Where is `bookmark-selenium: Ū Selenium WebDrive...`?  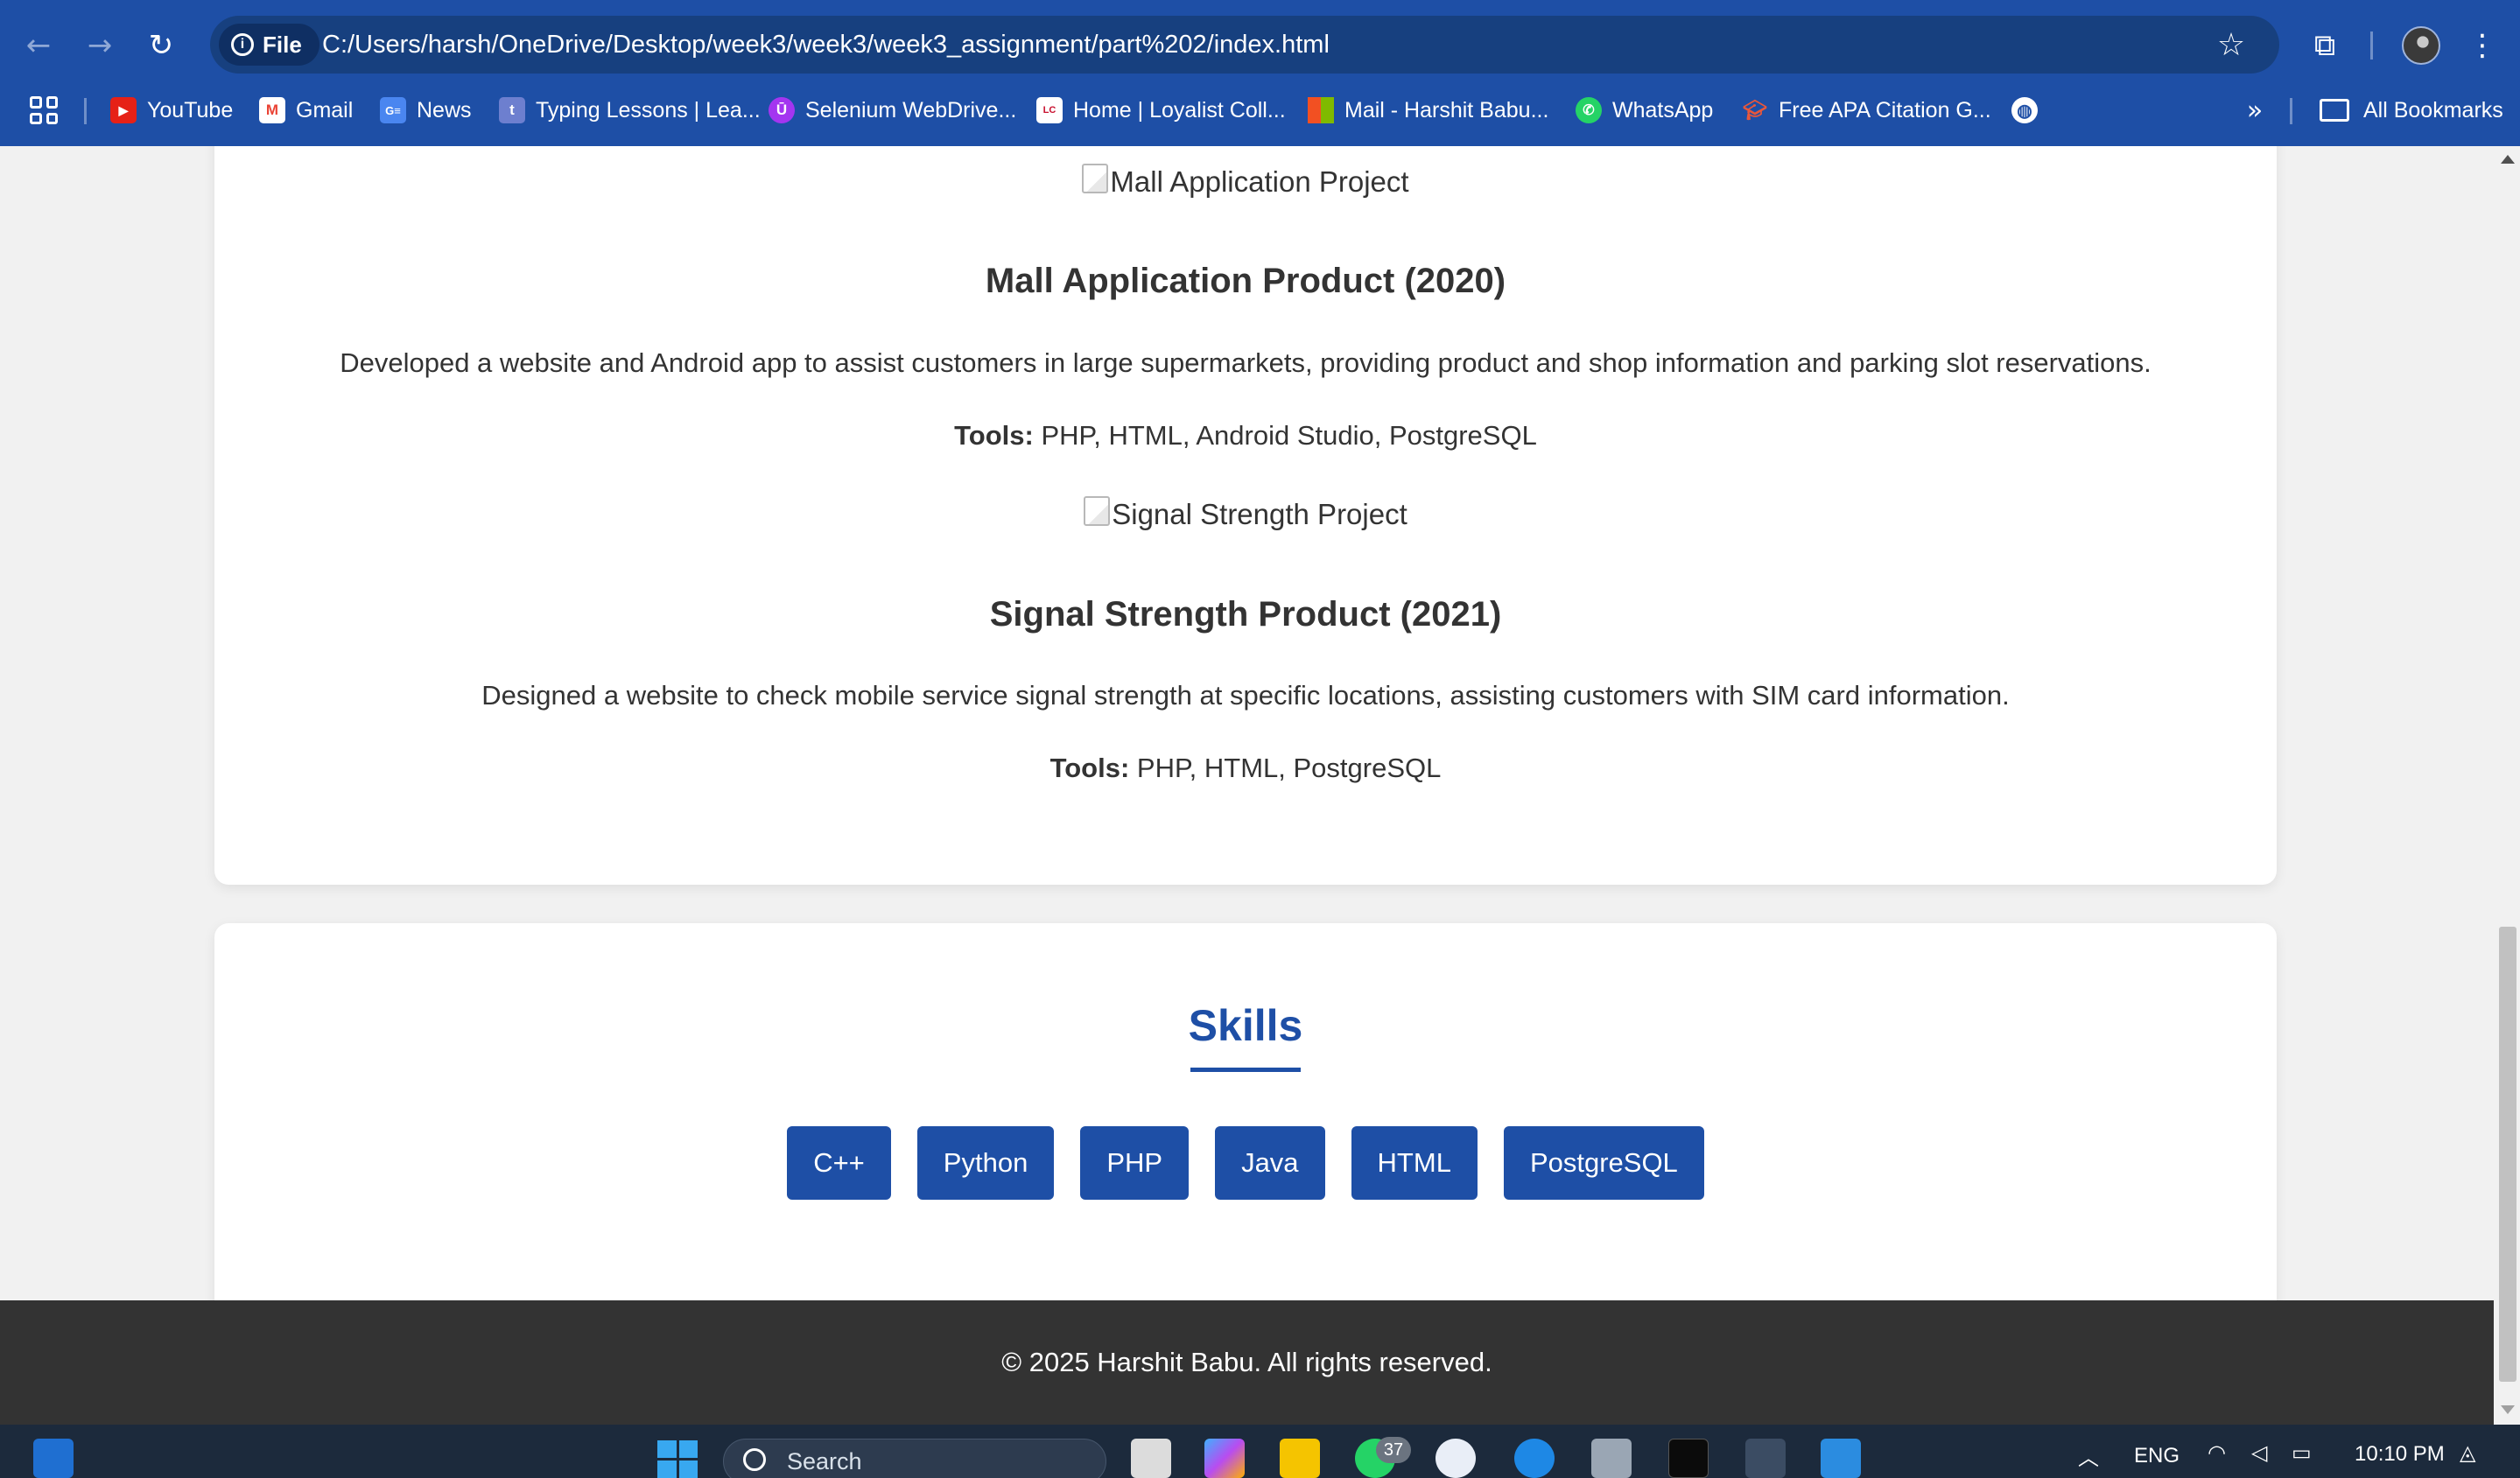 bookmark-selenium: Ū Selenium WebDrive... is located at coordinates (892, 110).